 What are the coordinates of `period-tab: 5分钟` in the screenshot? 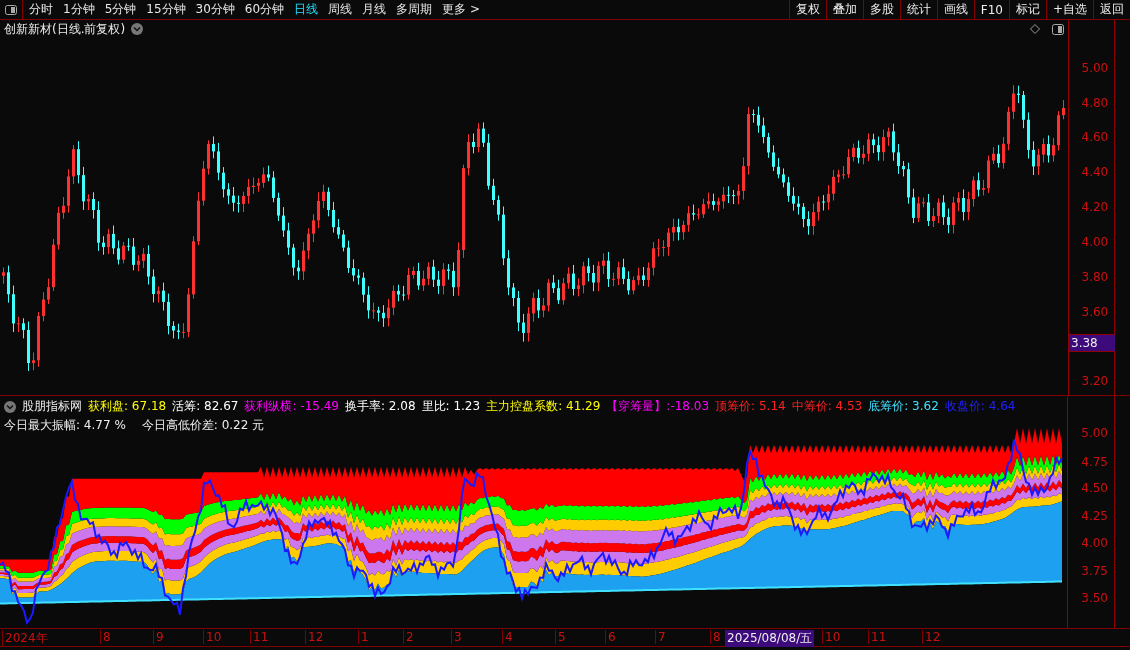 It's located at (120, 9).